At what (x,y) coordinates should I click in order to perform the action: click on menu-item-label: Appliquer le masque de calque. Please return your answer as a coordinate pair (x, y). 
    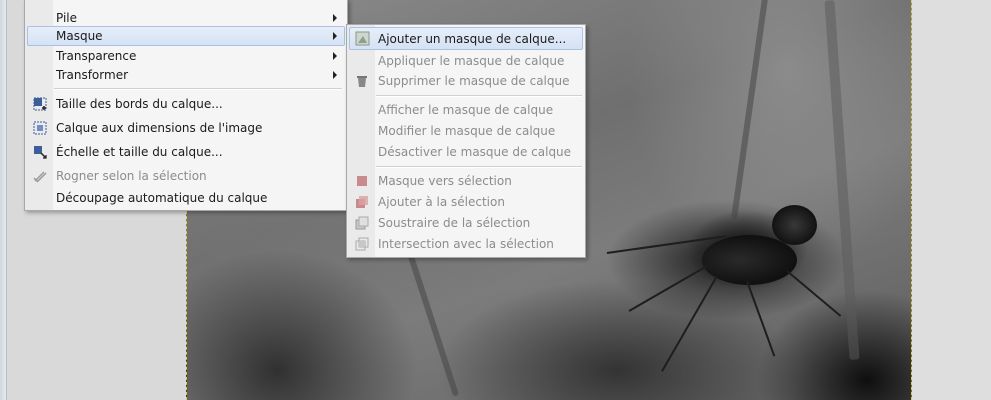
    Looking at the image, I should click on (471, 61).